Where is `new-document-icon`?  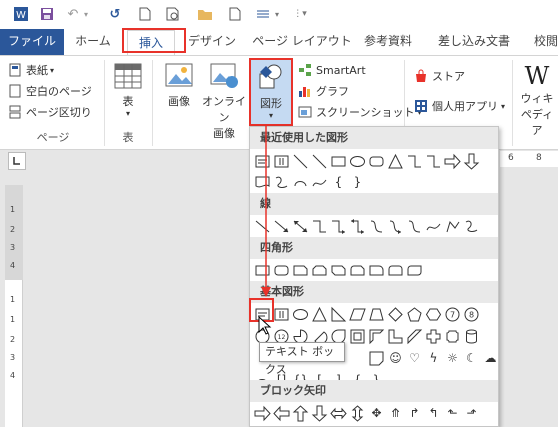
new-document-icon is located at coordinates (145, 14).